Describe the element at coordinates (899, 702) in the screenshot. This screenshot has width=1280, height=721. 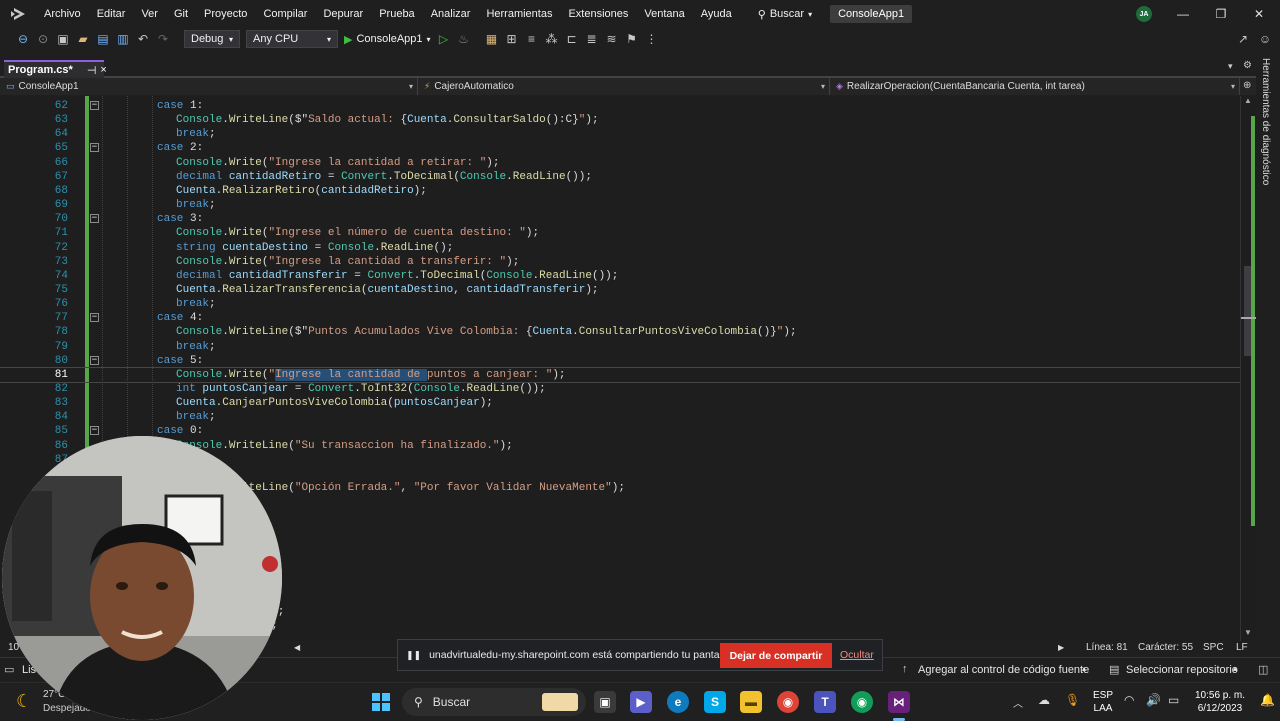
I see `visual-studio-icon: ⋈` at that location.